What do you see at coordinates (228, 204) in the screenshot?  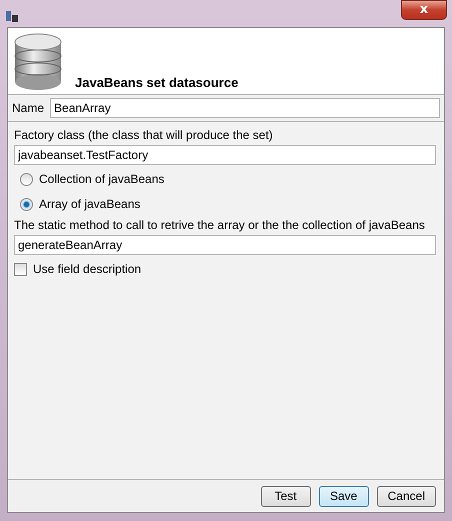 I see `radio-option: Array of javaBeans` at bounding box center [228, 204].